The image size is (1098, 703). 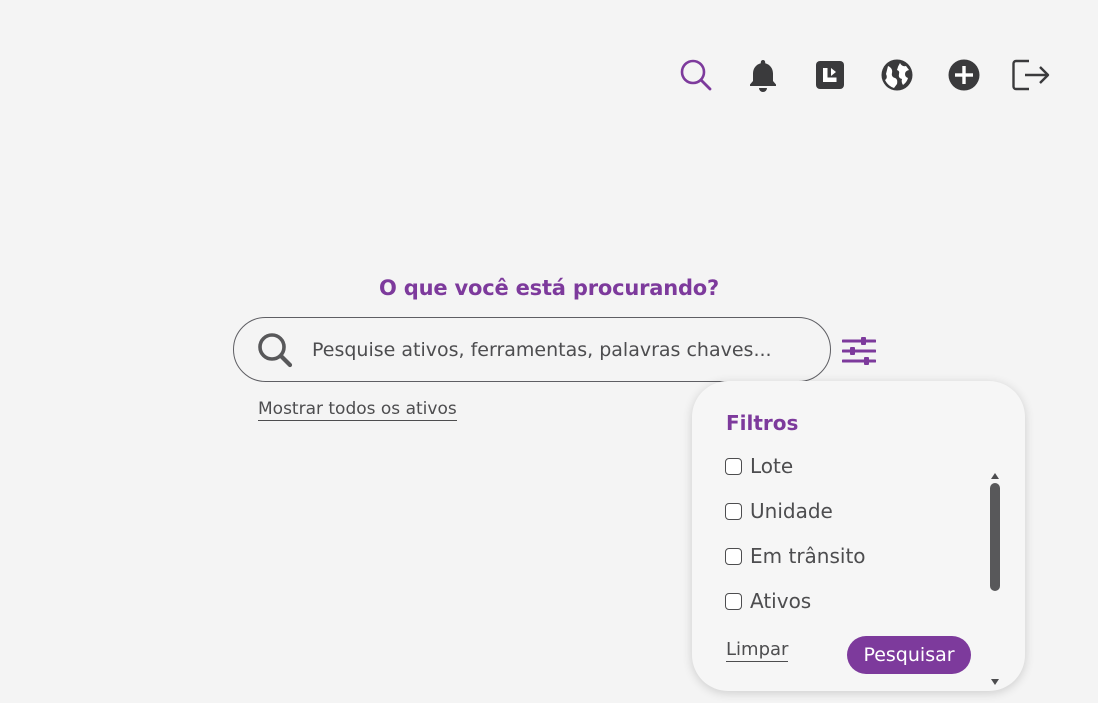 I want to click on filter-option-label: Ativos, so click(x=781, y=601).